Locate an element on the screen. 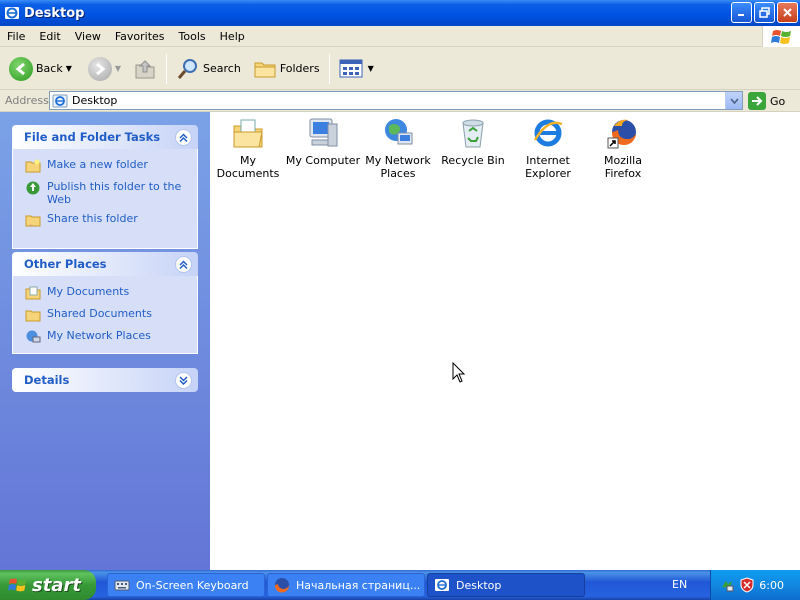 Image resolution: width=800 pixels, height=600 pixels. task-share-folder: Share this folder is located at coordinates (106, 220).